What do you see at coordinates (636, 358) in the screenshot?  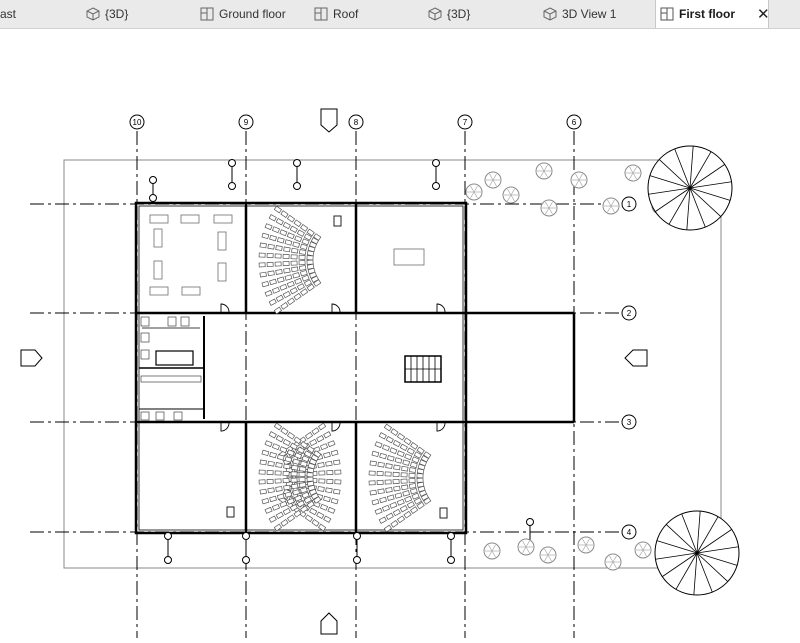 I see `elevation-marker-east` at bounding box center [636, 358].